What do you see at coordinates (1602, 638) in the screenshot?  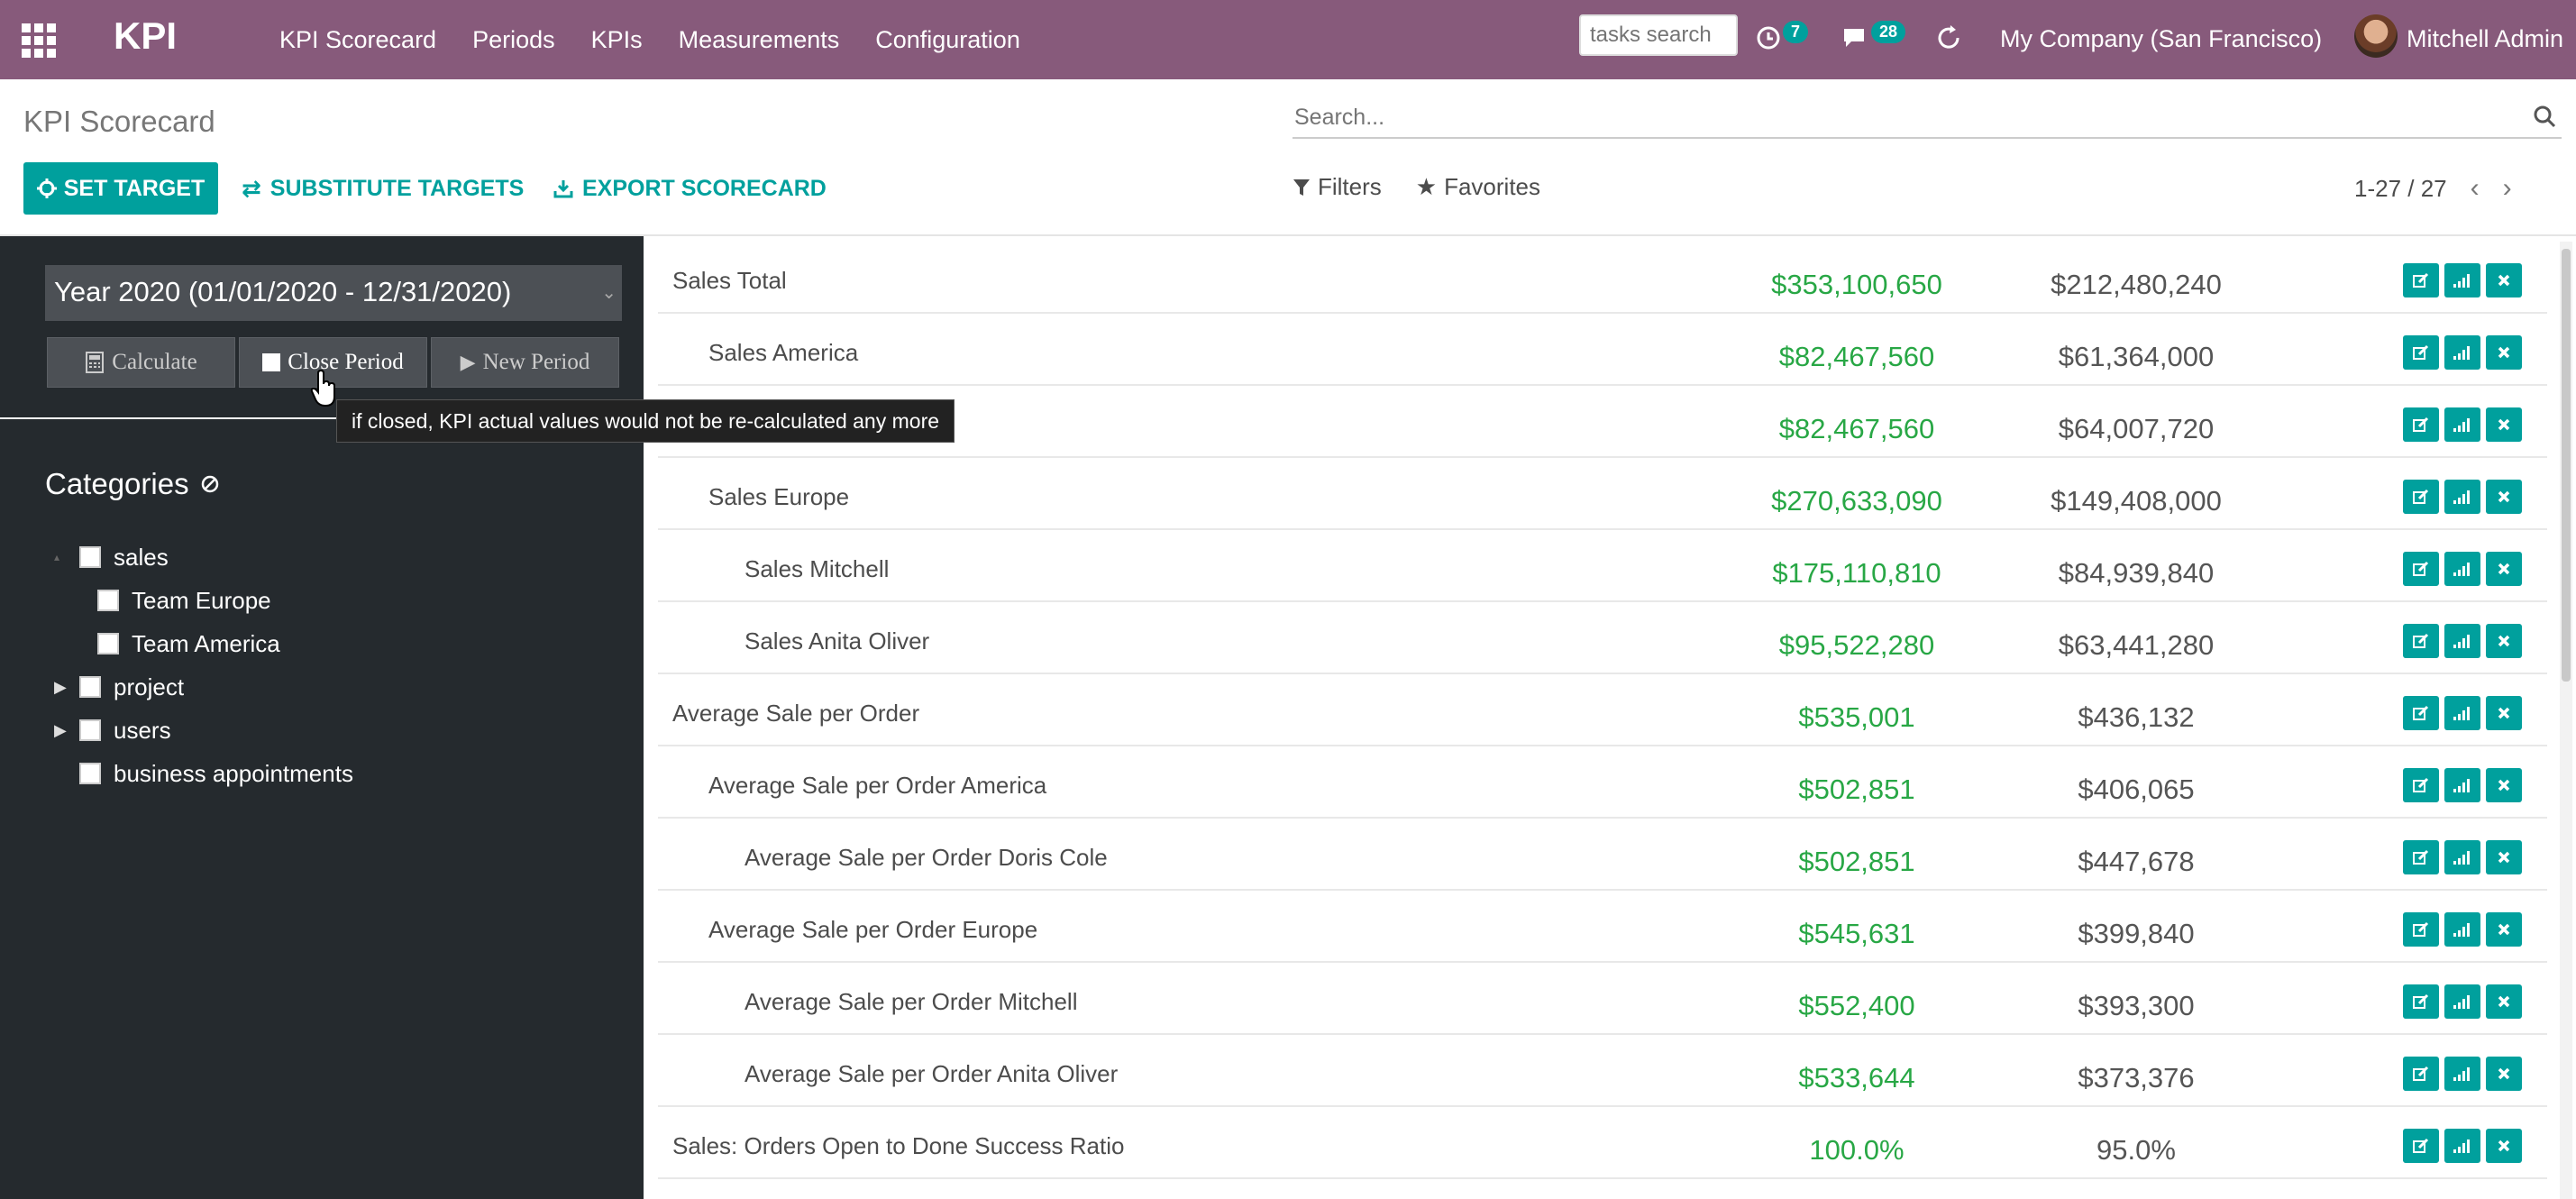 I see `table-row: Sales Anita Oliver $95,522,280 $63,441,280` at bounding box center [1602, 638].